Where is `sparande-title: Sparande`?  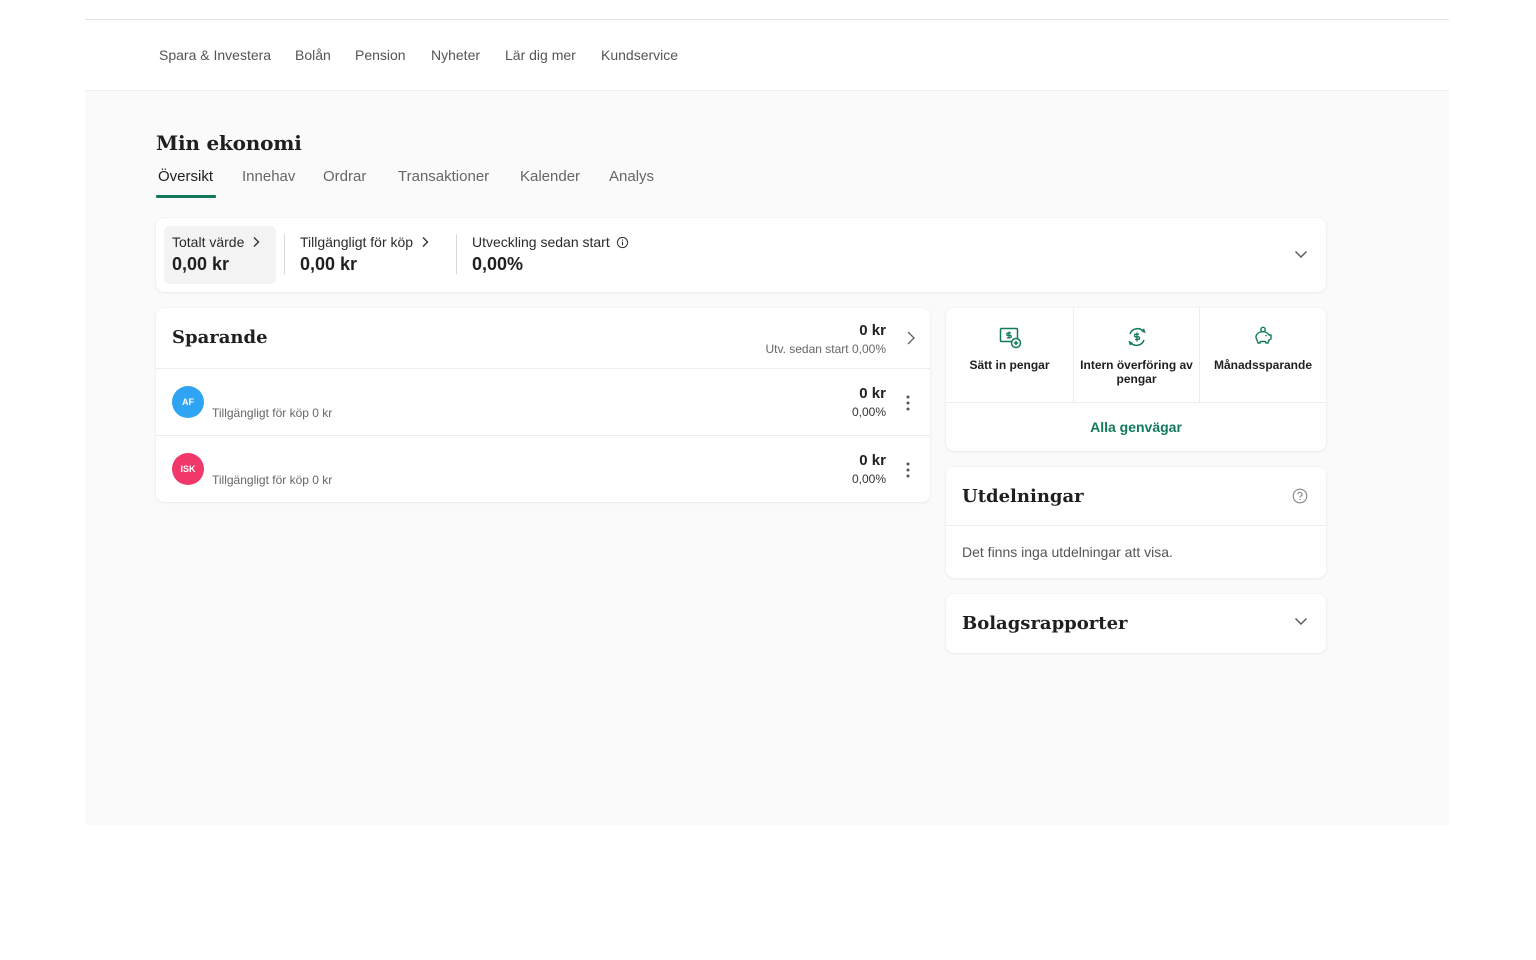 sparande-title: Sparande is located at coordinates (220, 337).